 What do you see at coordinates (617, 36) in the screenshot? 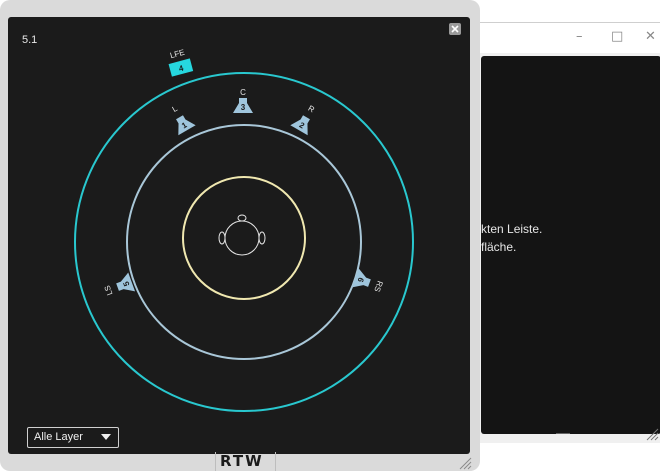
I see `maximize-icon: □` at bounding box center [617, 36].